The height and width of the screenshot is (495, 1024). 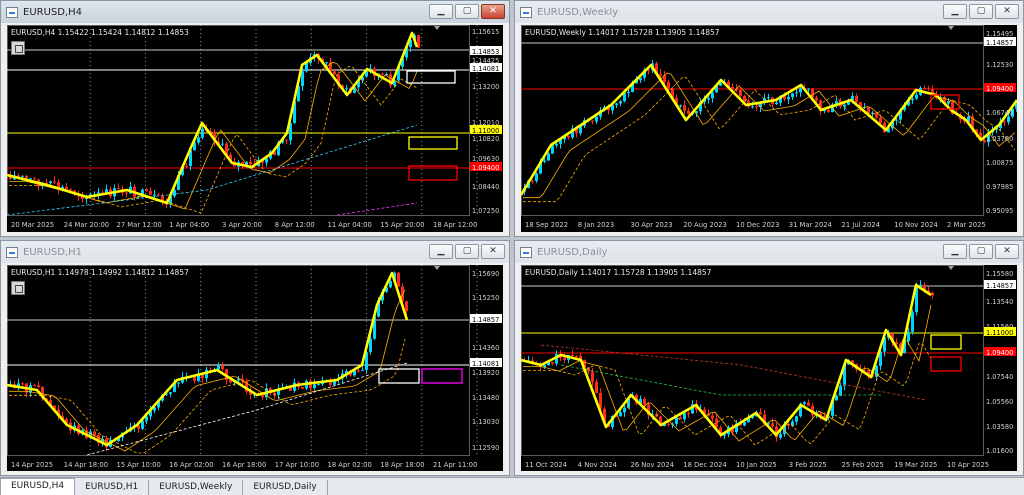 I want to click on time-axis-label: 14 Apr 18:00, so click(x=86, y=465).